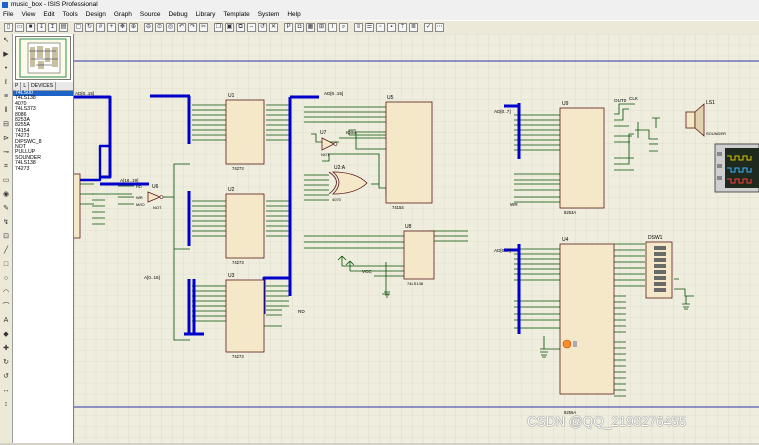 The height and width of the screenshot is (445, 759). Describe the element at coordinates (6, 405) in the screenshot. I see `mirror-y-icon: ↕` at that location.